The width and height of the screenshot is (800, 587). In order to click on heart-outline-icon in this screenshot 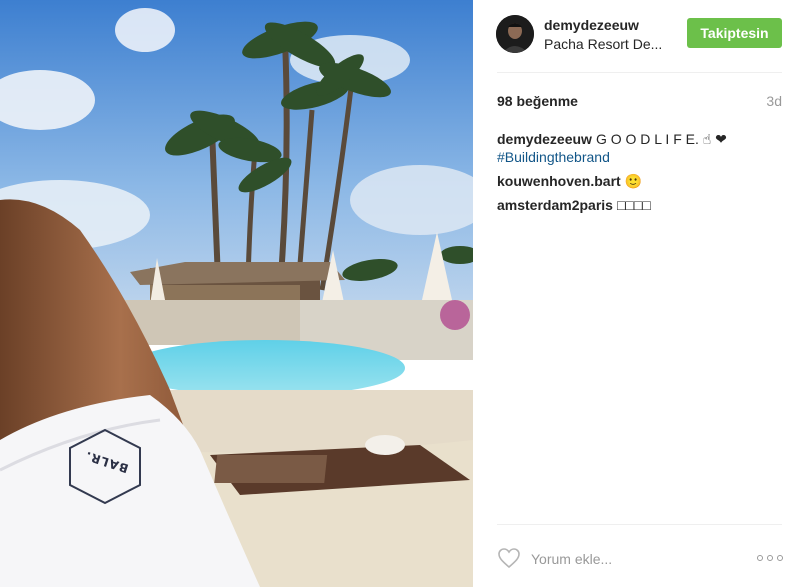, I will do `click(509, 558)`.